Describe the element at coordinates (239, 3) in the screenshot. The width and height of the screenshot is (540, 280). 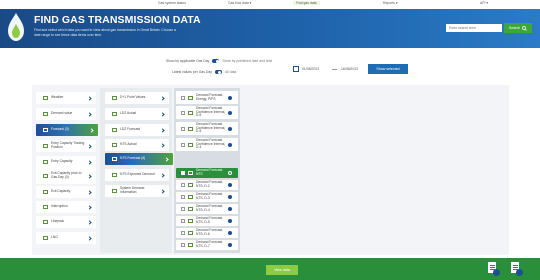
I see `nav-gas-flow-data: Gas flow data ▾` at that location.